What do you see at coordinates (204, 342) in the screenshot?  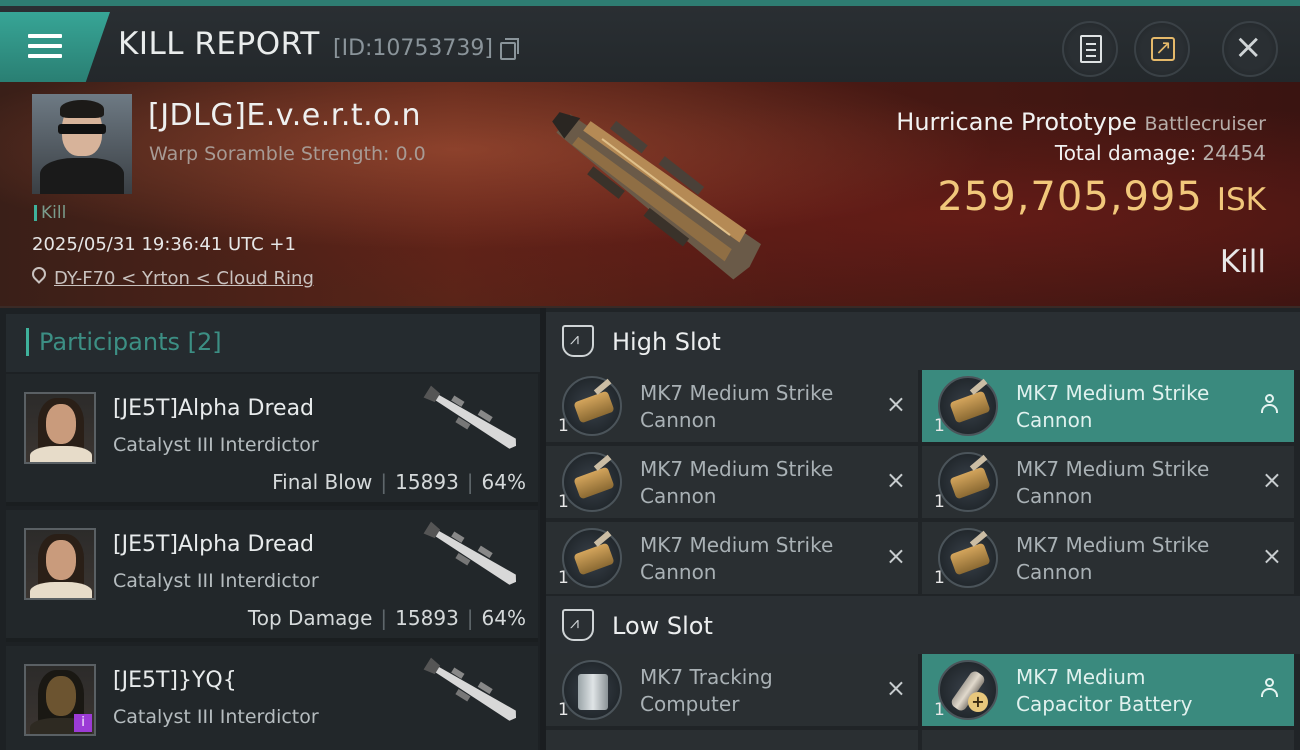 I see `participants-count: [2]` at bounding box center [204, 342].